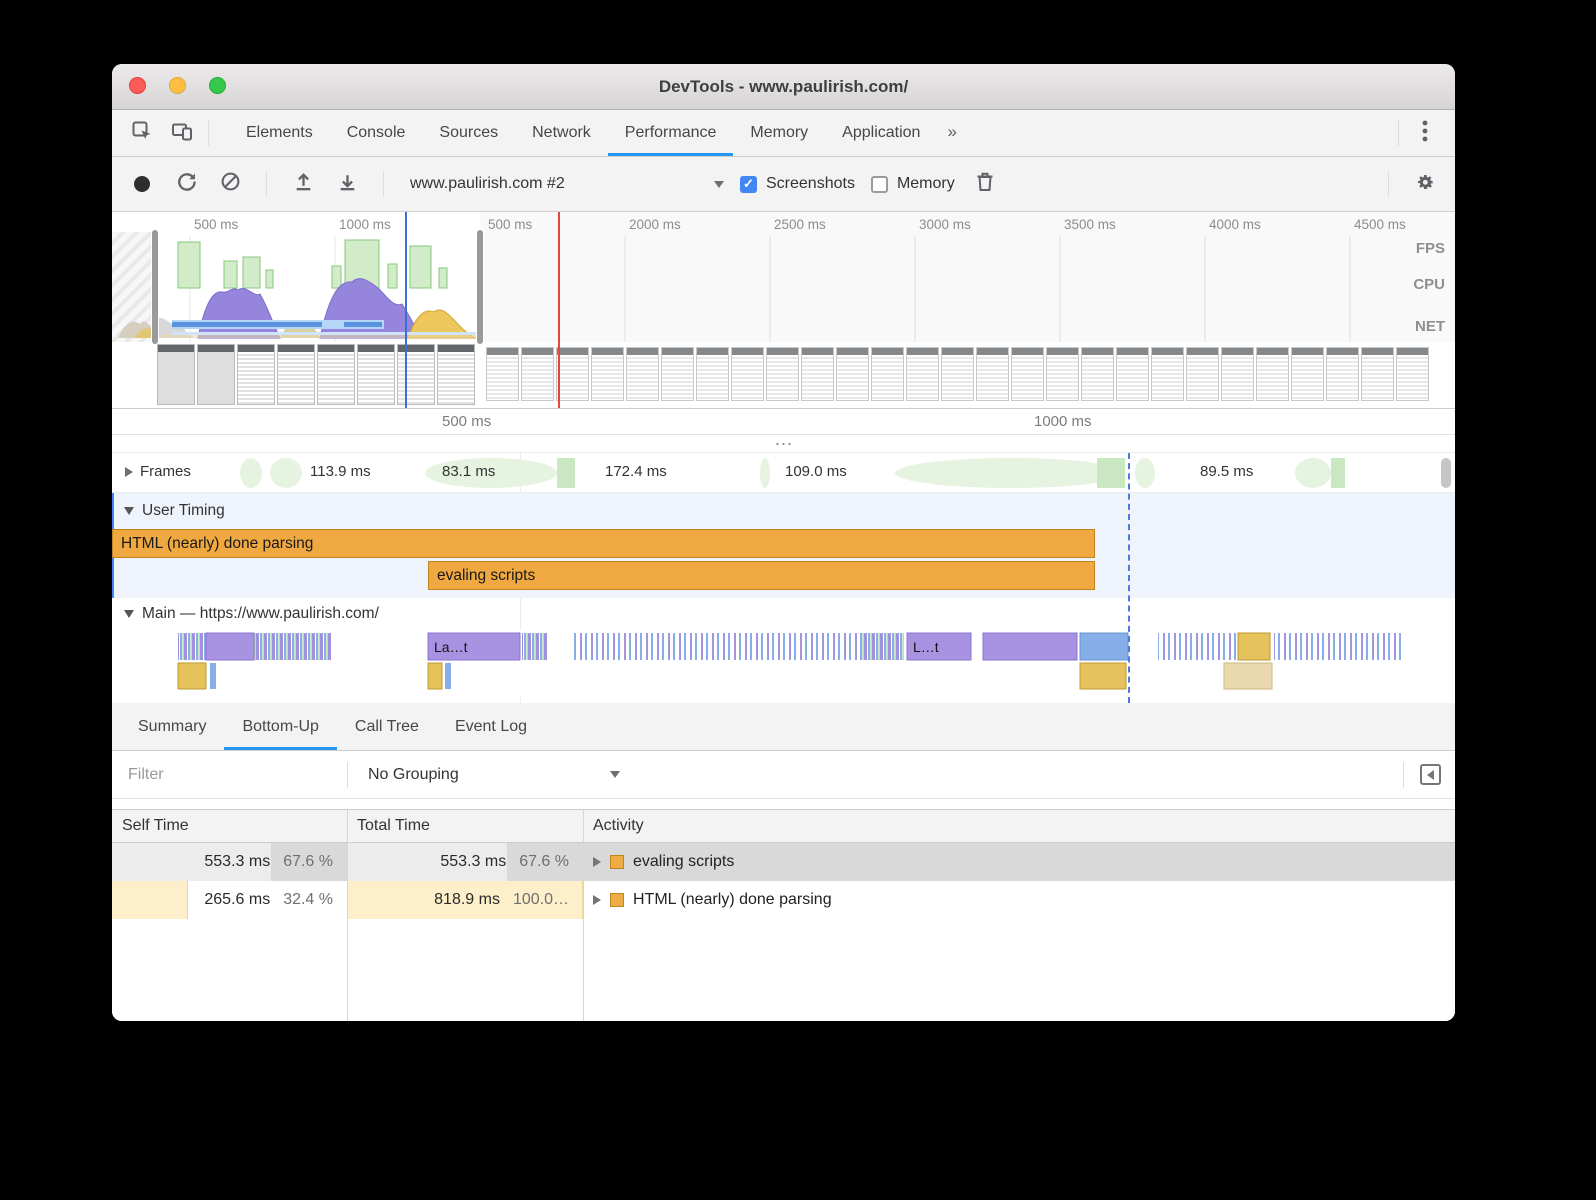 The width and height of the screenshot is (1596, 1200). I want to click on device-toolbar-button, so click(182, 133).